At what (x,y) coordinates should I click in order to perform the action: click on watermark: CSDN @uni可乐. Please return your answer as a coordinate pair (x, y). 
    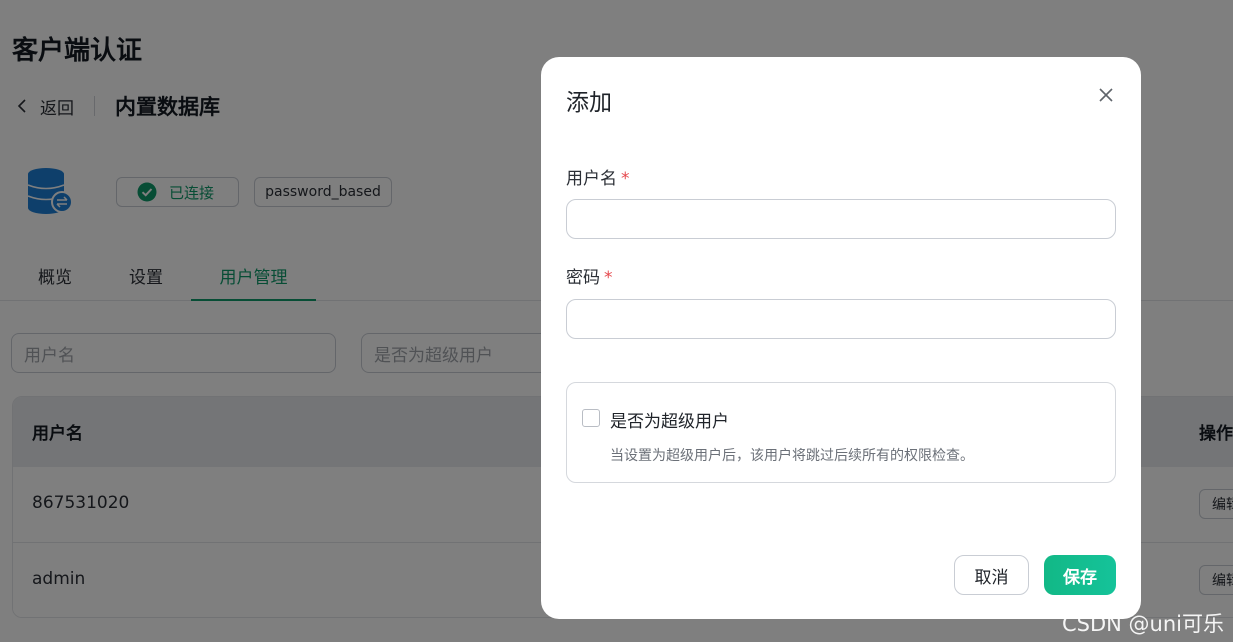
    Looking at the image, I should click on (1143, 624).